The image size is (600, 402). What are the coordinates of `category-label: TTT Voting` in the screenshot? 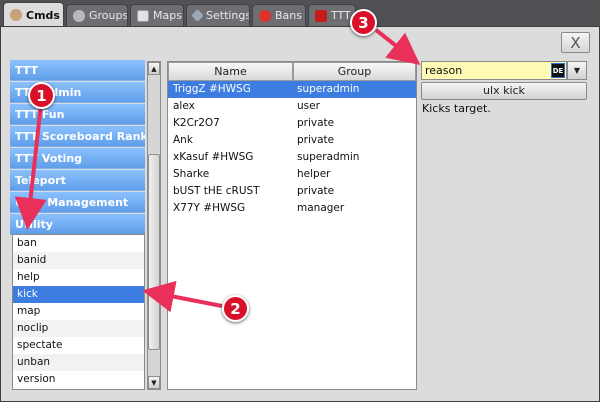 It's located at (49, 158).